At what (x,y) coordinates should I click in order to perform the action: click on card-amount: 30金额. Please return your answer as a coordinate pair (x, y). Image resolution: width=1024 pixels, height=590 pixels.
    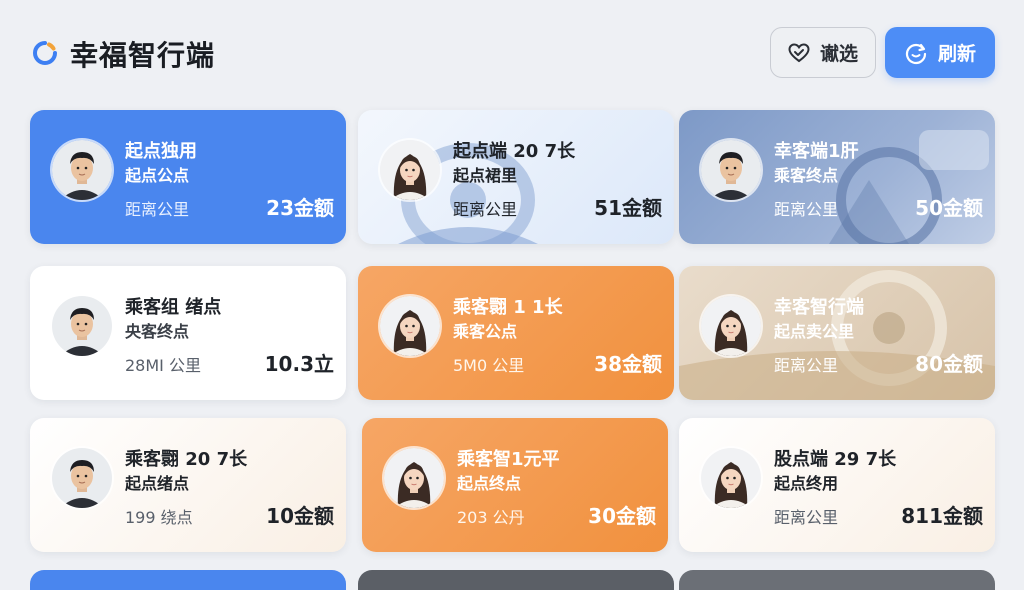
    Looking at the image, I should click on (622, 516).